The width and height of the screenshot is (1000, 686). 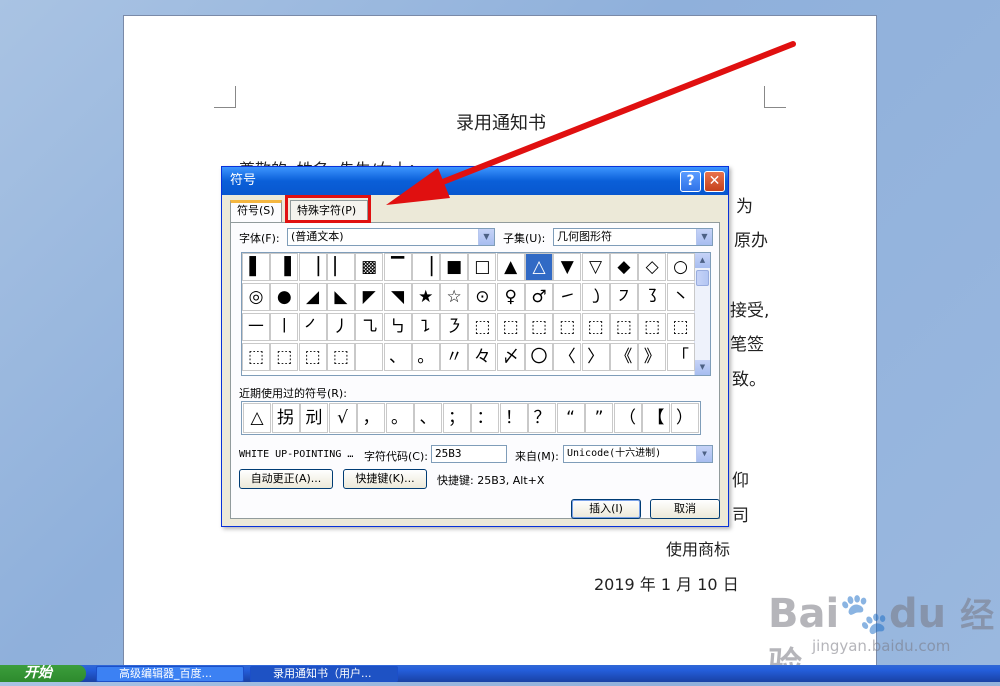 What do you see at coordinates (680, 297) in the screenshot?
I see `symbol-cell: ㇔` at bounding box center [680, 297].